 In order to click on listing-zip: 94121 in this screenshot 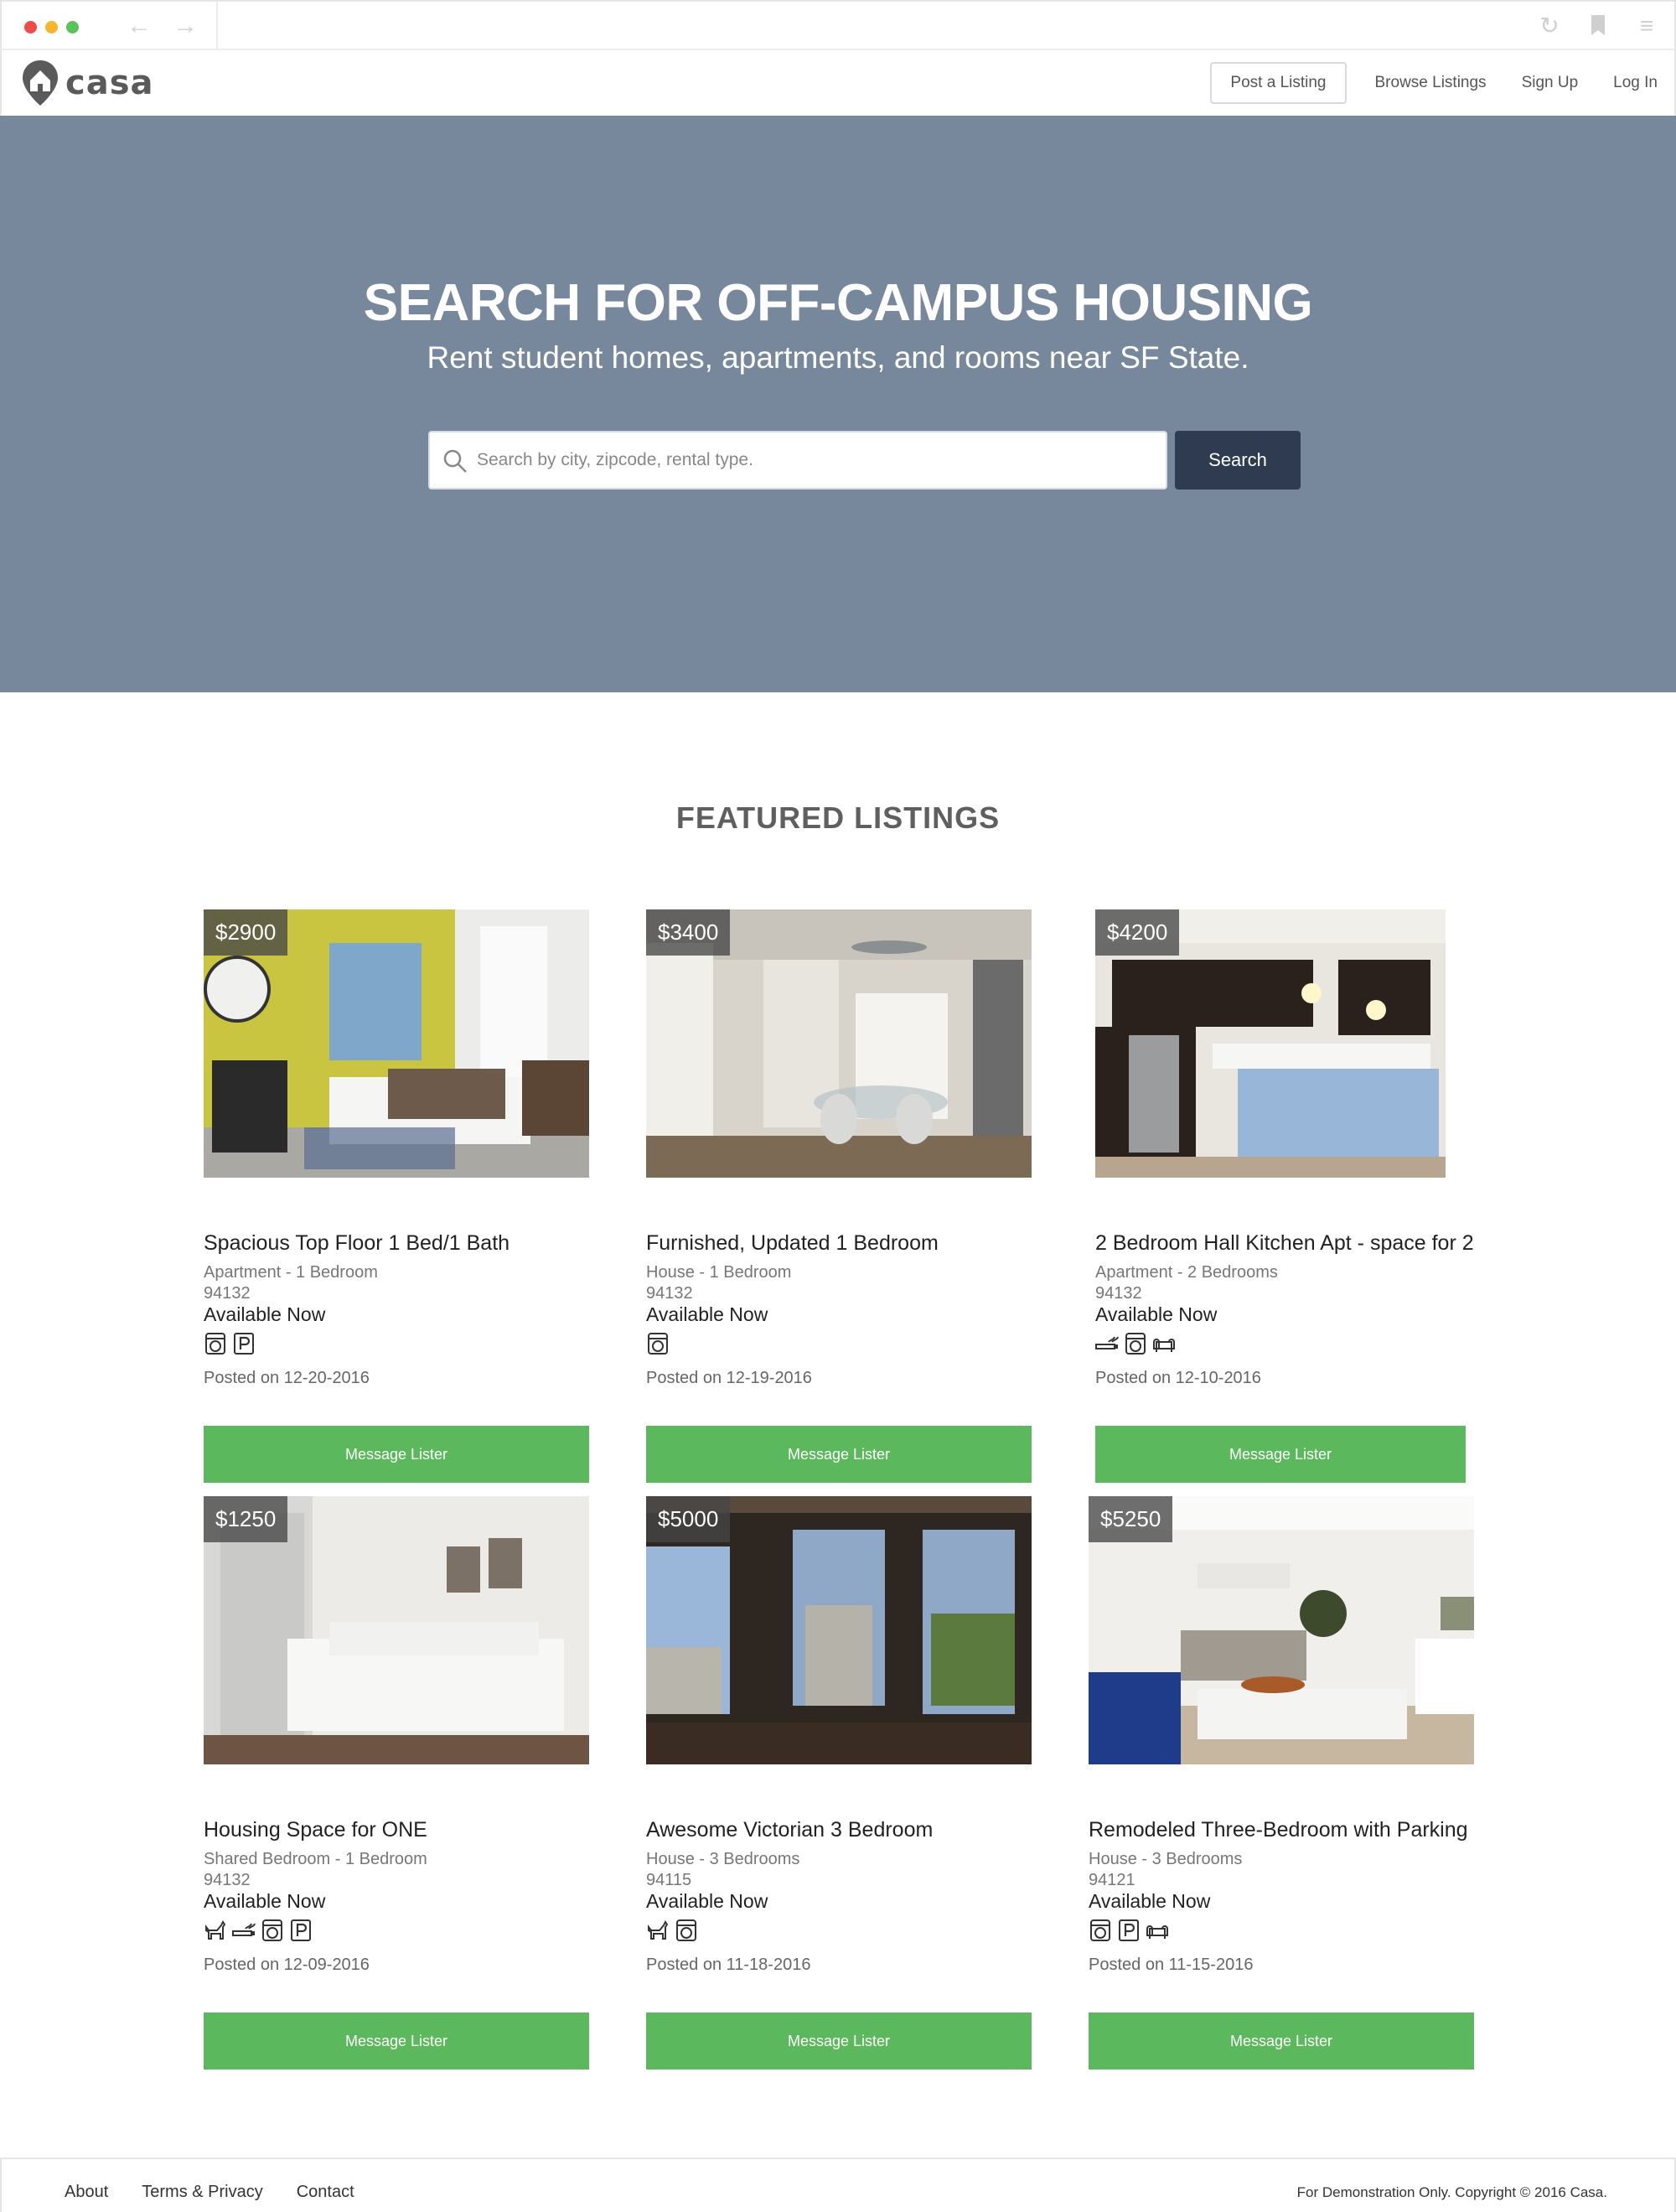, I will do `click(1112, 1880)`.